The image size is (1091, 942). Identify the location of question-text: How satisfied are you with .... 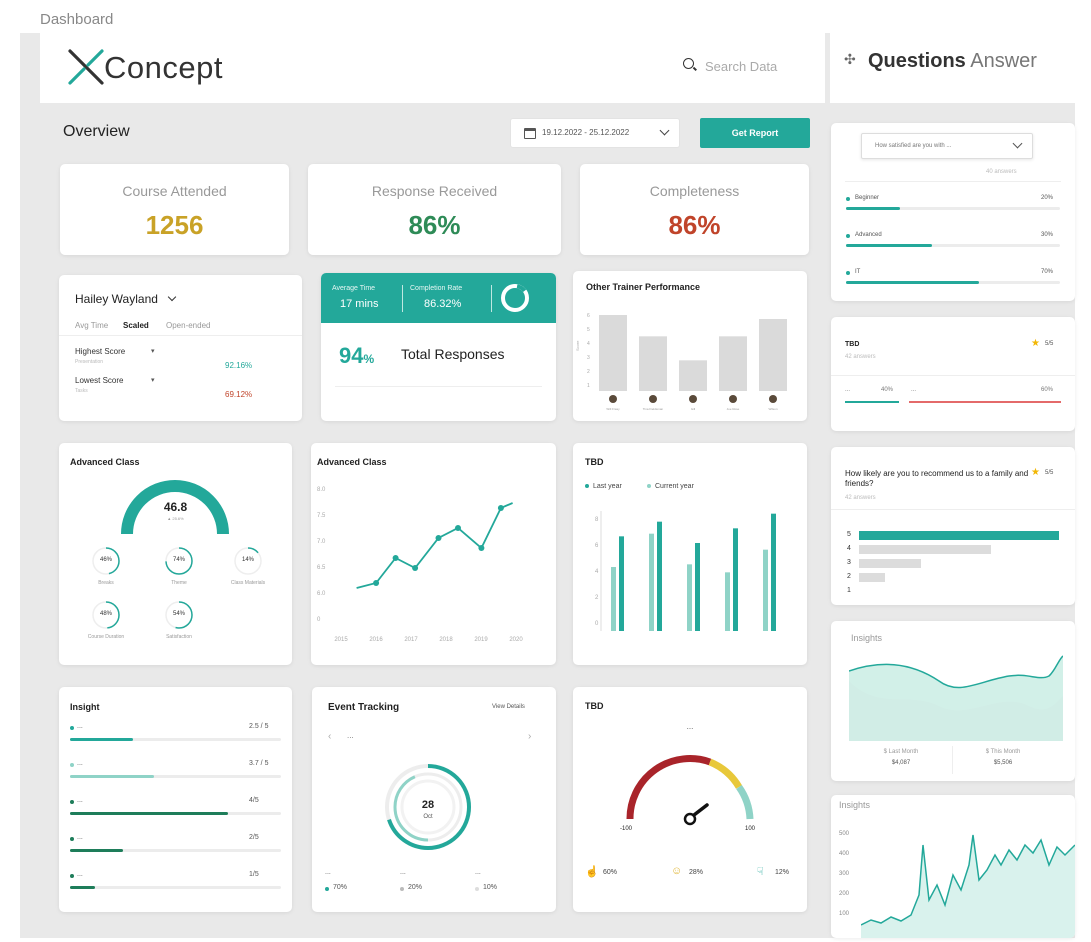
(913, 146).